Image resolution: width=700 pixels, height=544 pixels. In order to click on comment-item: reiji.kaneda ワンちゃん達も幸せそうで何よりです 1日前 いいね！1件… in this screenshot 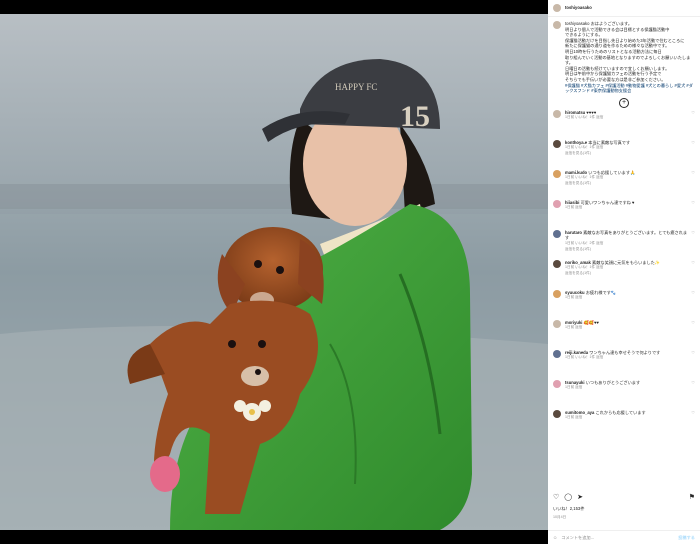, I will do `click(624, 364)`.